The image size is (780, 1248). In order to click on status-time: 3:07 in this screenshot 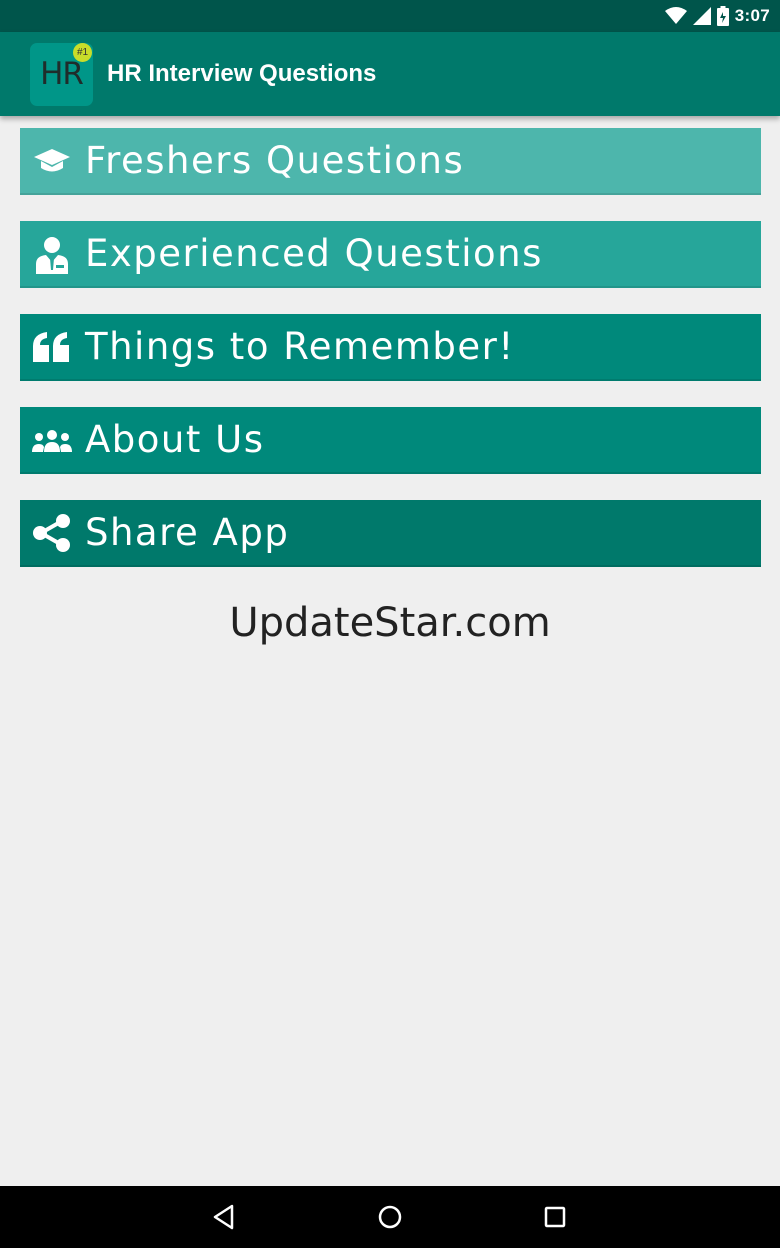, I will do `click(752, 15)`.